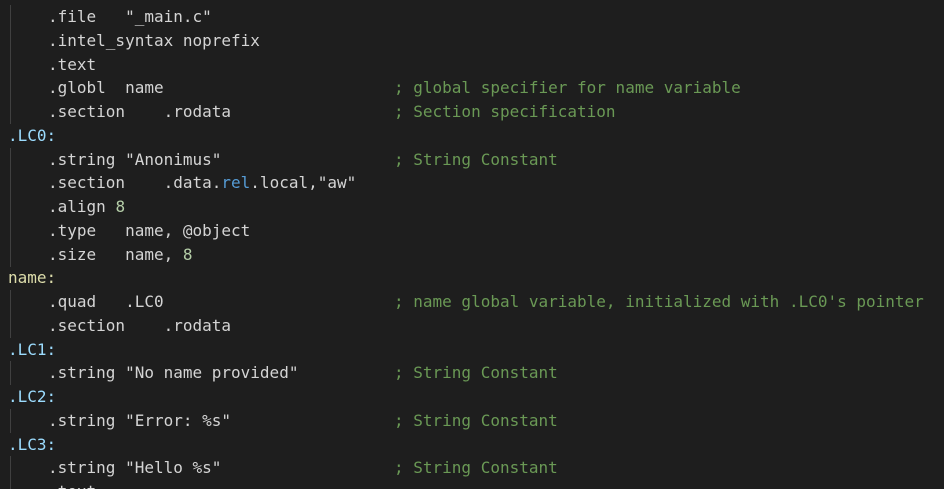 The image size is (944, 489). What do you see at coordinates (135, 467) in the screenshot?
I see `code-text: .string "Hello %s"` at bounding box center [135, 467].